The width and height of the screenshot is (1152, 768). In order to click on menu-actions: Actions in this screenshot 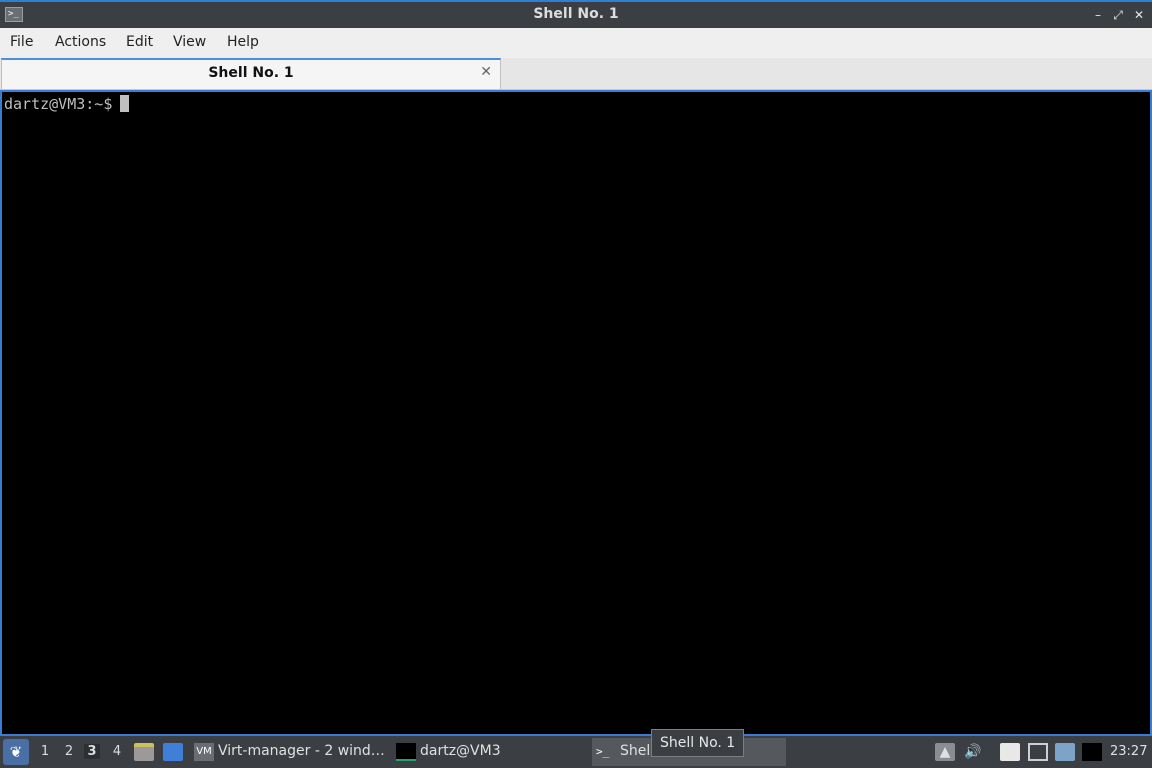, I will do `click(80, 42)`.